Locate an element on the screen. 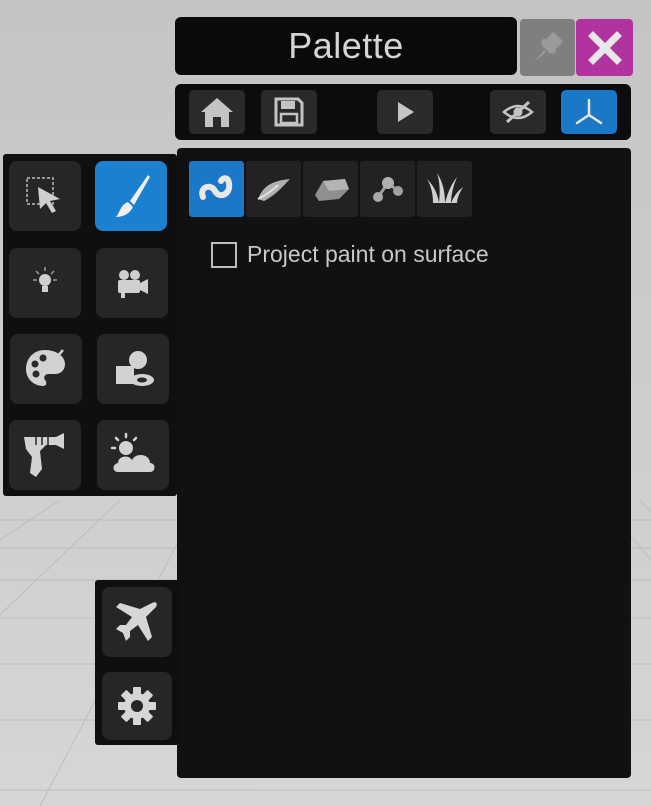 The image size is (651, 806). selection-icon is located at coordinates (43, 195).